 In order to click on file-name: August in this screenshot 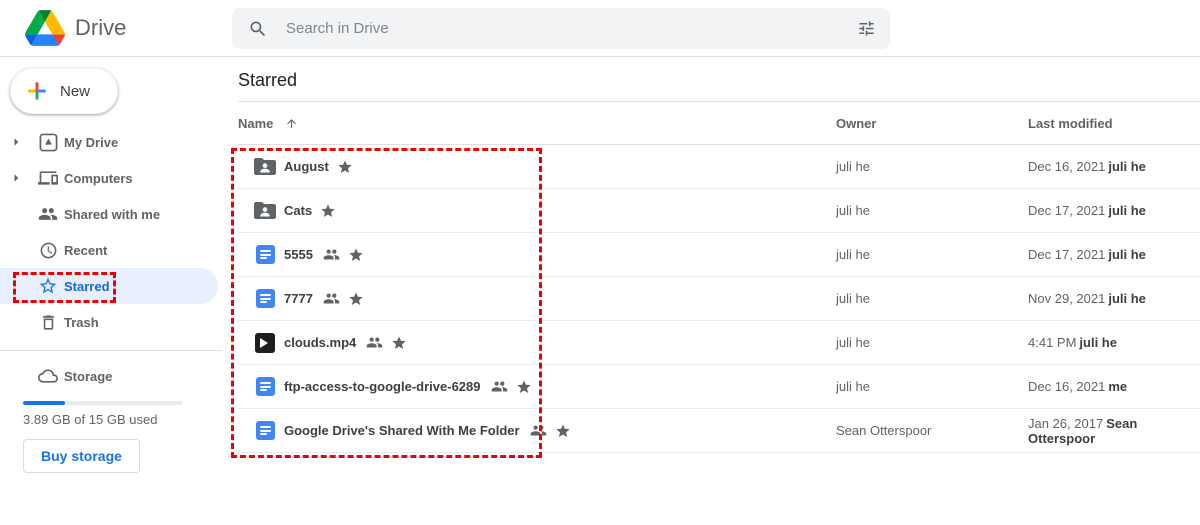, I will do `click(306, 166)`.